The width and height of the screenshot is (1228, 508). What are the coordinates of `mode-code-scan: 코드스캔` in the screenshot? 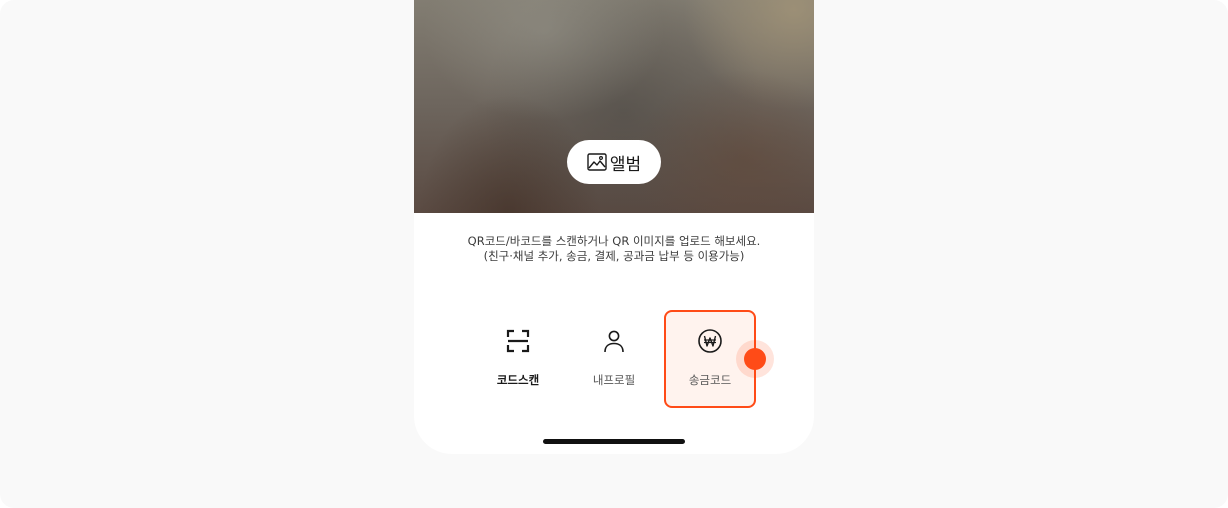 It's located at (518, 359).